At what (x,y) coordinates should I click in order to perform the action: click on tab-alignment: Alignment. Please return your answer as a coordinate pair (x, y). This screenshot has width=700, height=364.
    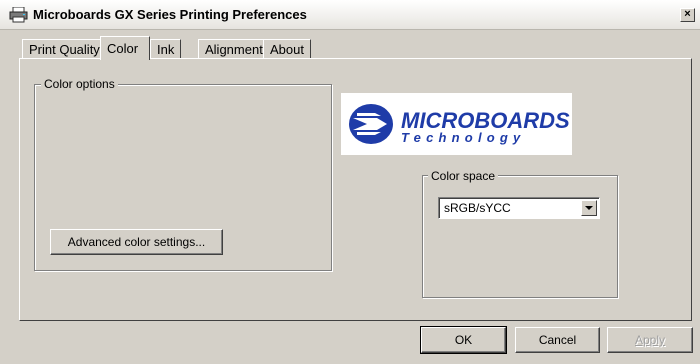
    Looking at the image, I should click on (234, 49).